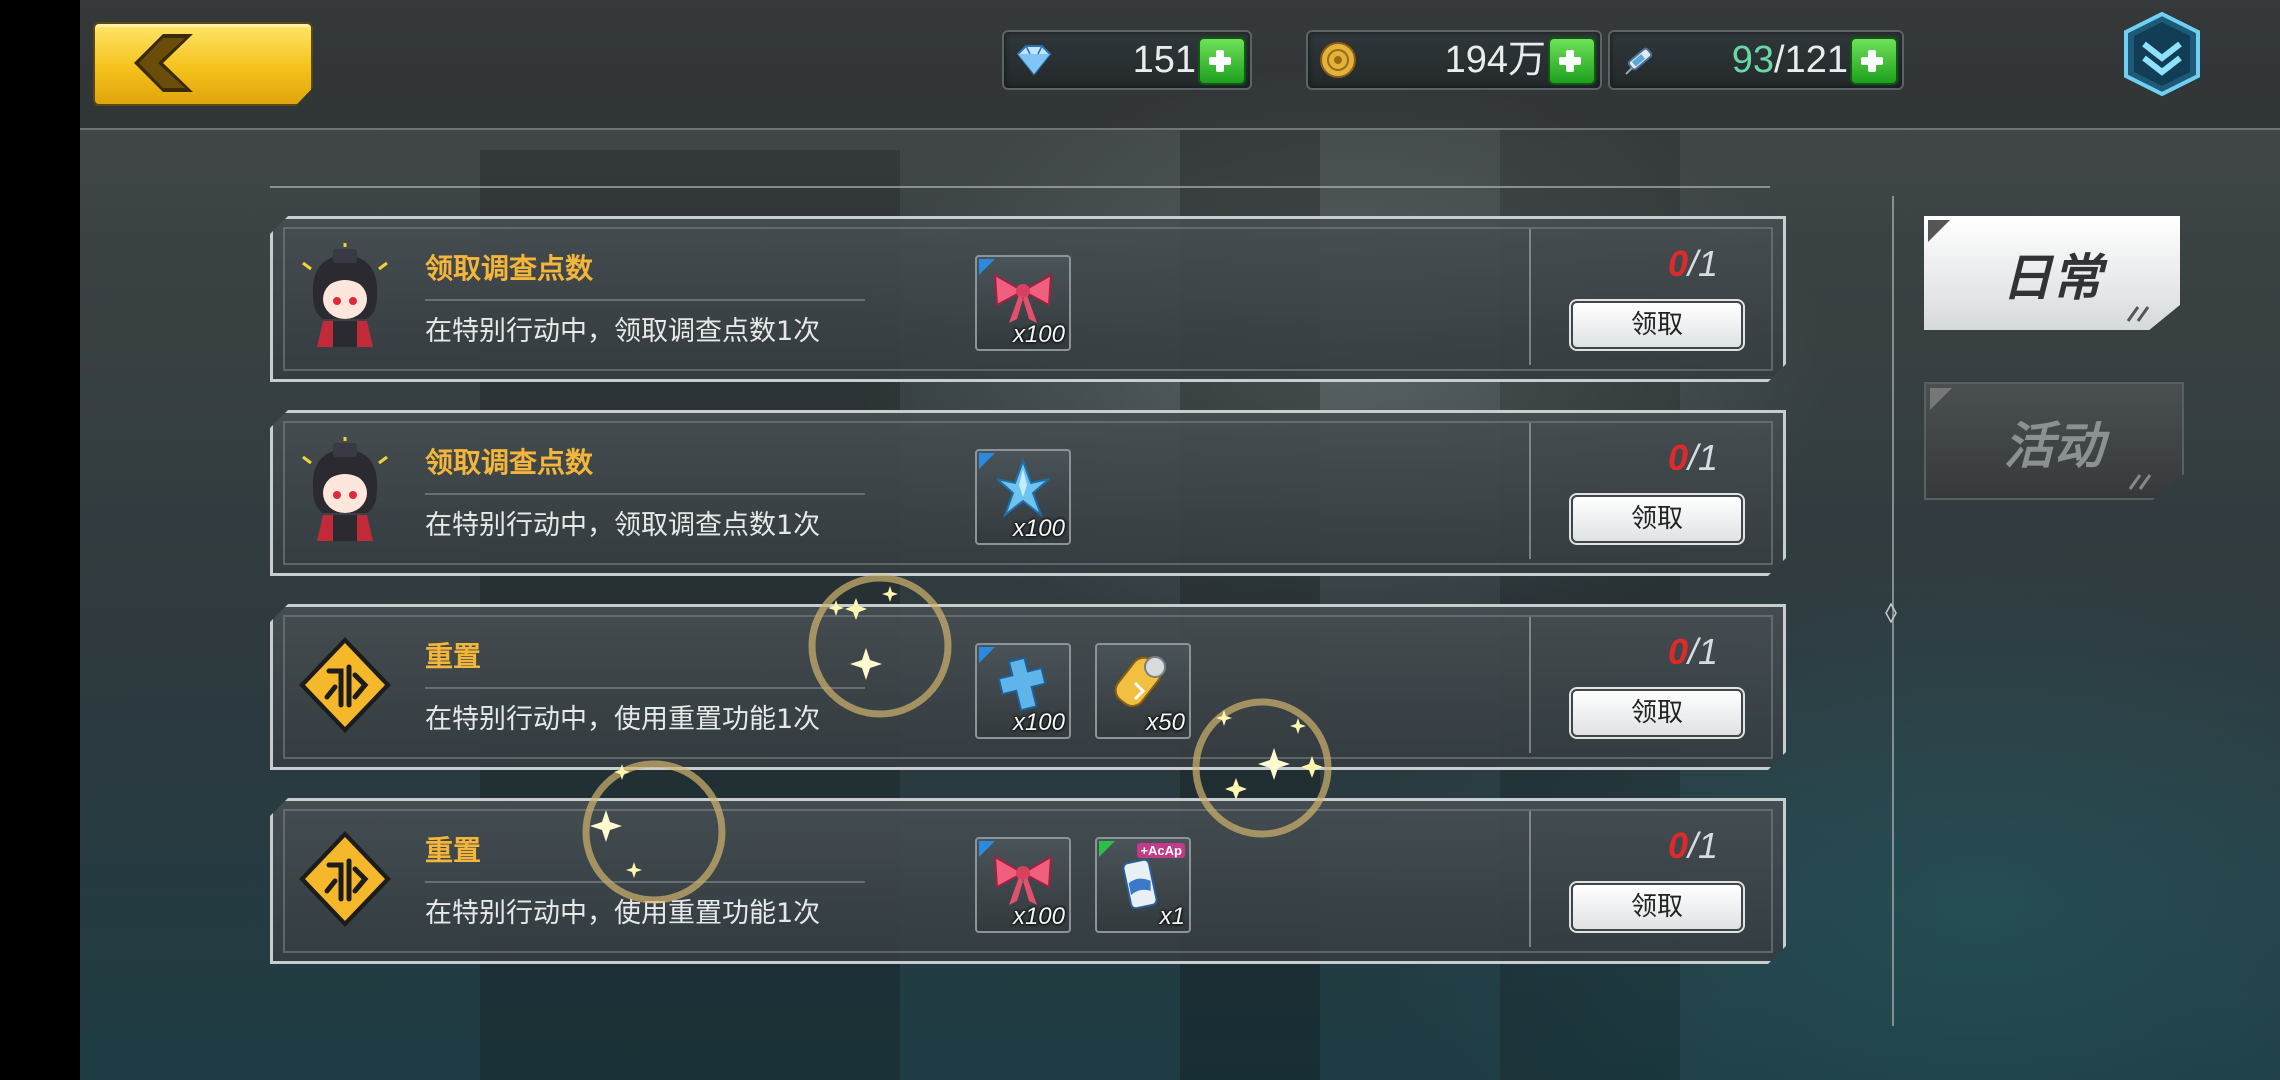 This screenshot has height=1080, width=2280. What do you see at coordinates (2052, 278) in the screenshot?
I see `tab-daily-label: 日常` at bounding box center [2052, 278].